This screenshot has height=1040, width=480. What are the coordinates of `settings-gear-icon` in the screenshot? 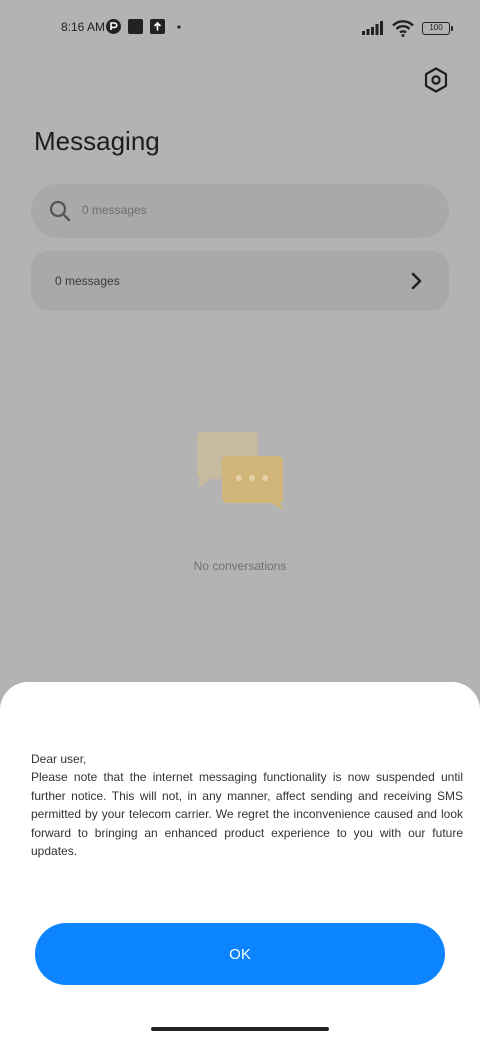 It's located at (436, 80).